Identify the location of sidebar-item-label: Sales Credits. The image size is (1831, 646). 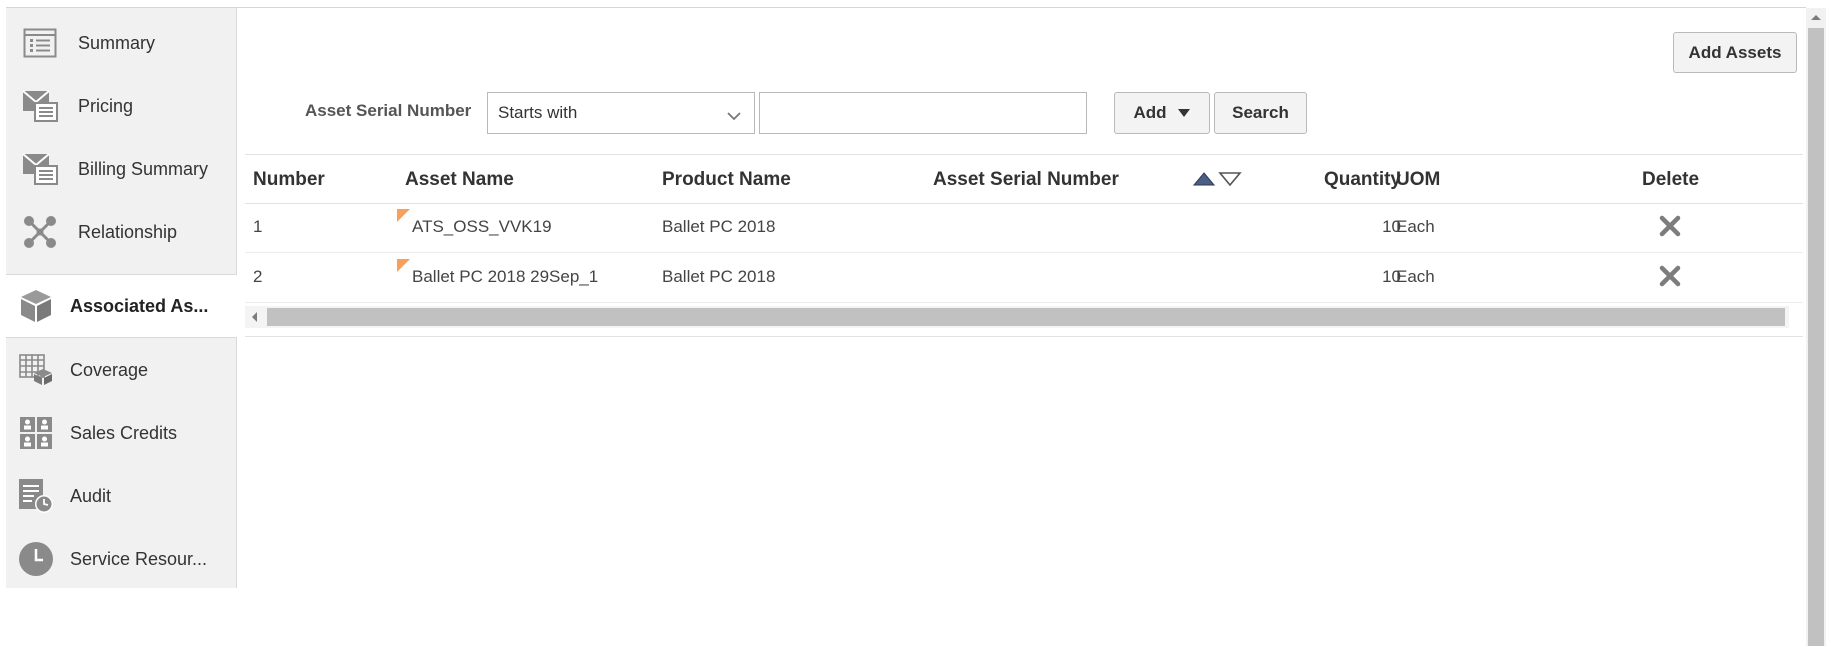
(124, 432).